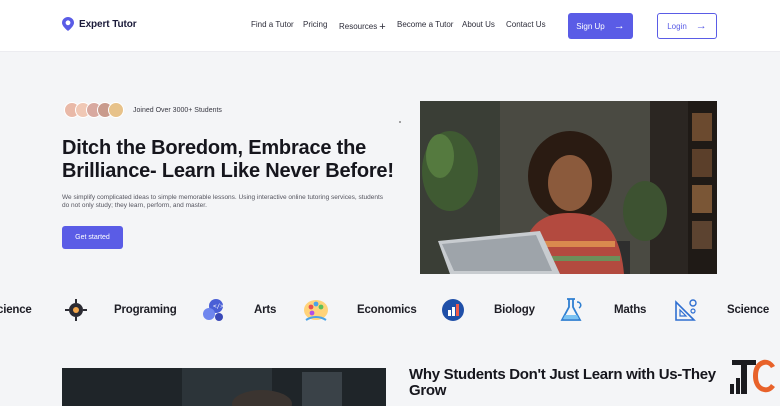 The height and width of the screenshot is (406, 780). Describe the element at coordinates (272, 24) in the screenshot. I see `nav-find-a-tutor: Find a Tutor` at that location.